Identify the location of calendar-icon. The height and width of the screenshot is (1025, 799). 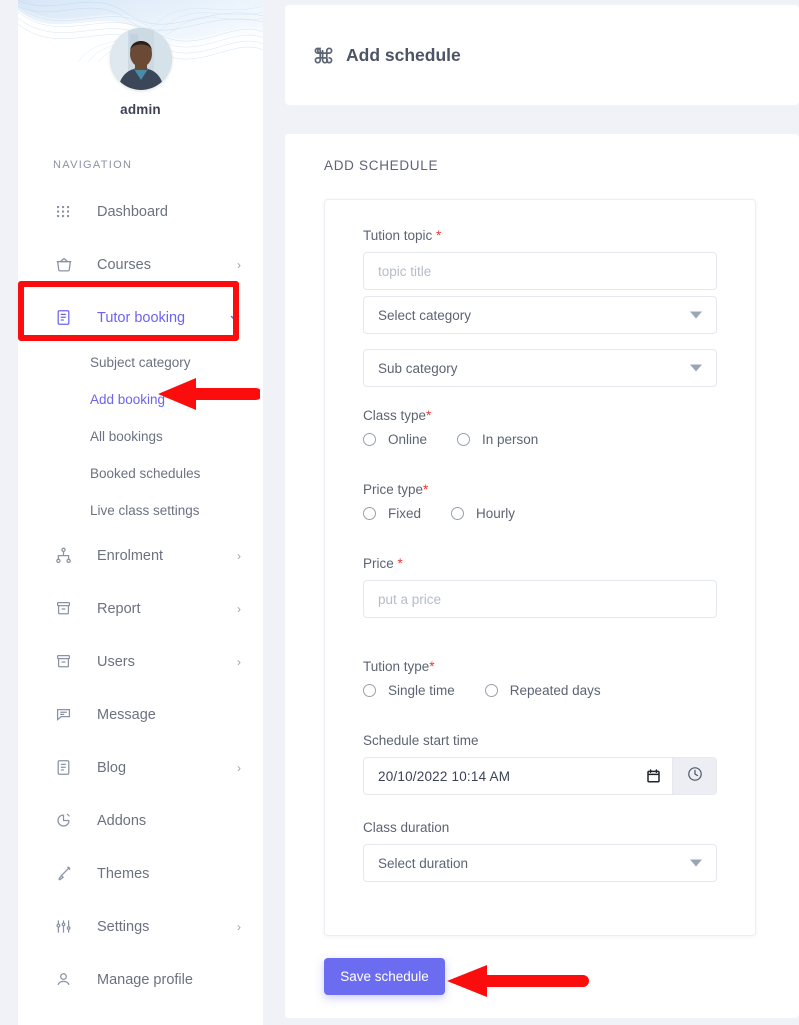
(653, 776).